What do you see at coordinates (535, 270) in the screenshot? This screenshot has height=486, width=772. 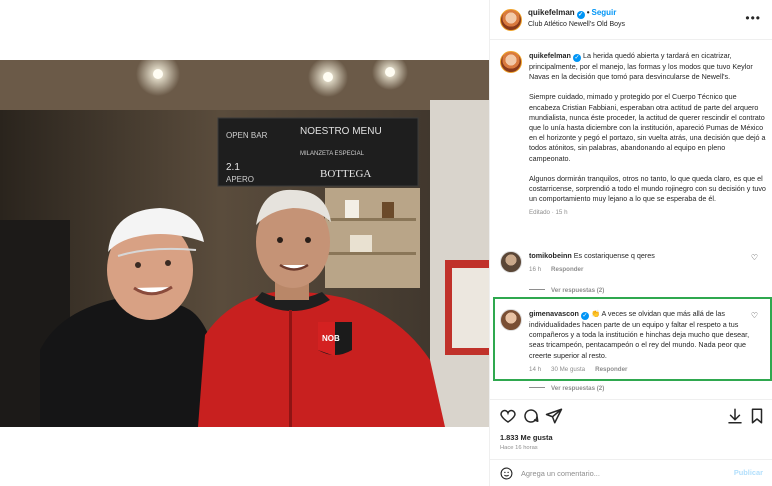 I see `comment-time: 16 h` at bounding box center [535, 270].